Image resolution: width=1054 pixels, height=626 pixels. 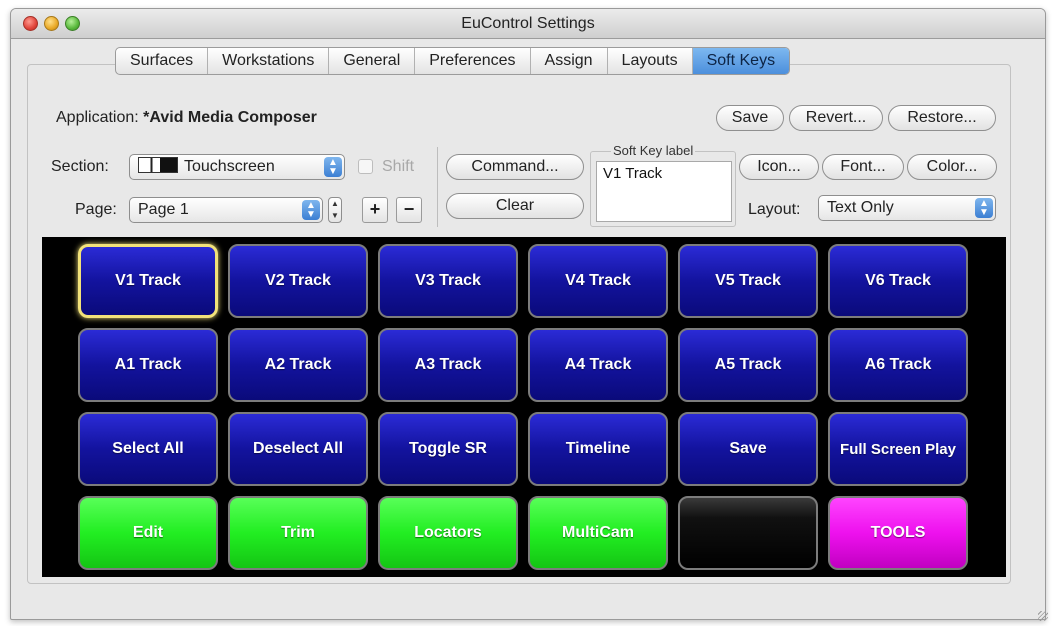 I want to click on soft-key: Edit, so click(x=148, y=533).